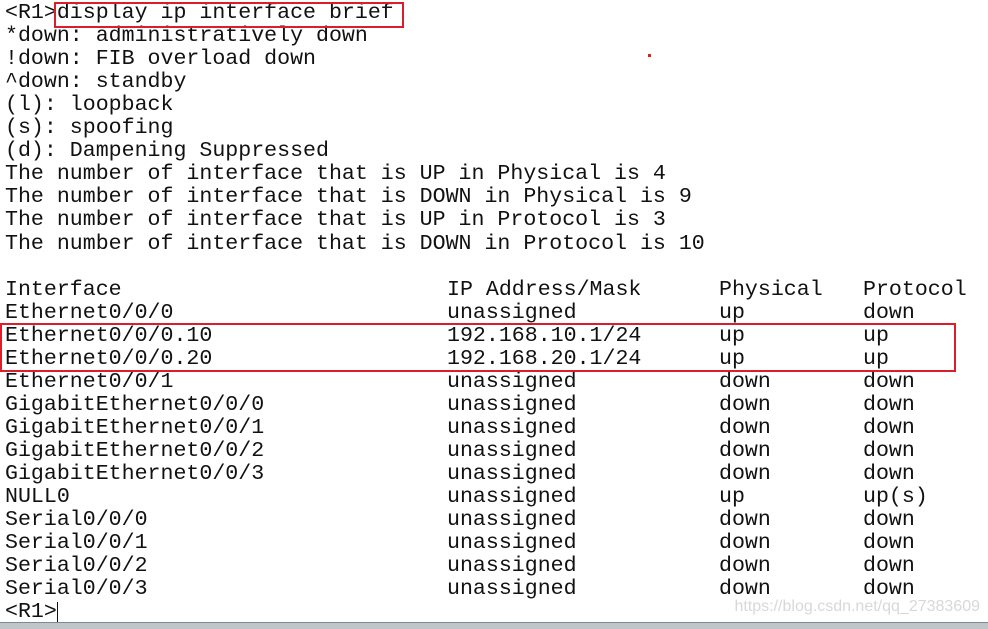  I want to click on table-cell-interface: Serial0/0/2, so click(76, 566).